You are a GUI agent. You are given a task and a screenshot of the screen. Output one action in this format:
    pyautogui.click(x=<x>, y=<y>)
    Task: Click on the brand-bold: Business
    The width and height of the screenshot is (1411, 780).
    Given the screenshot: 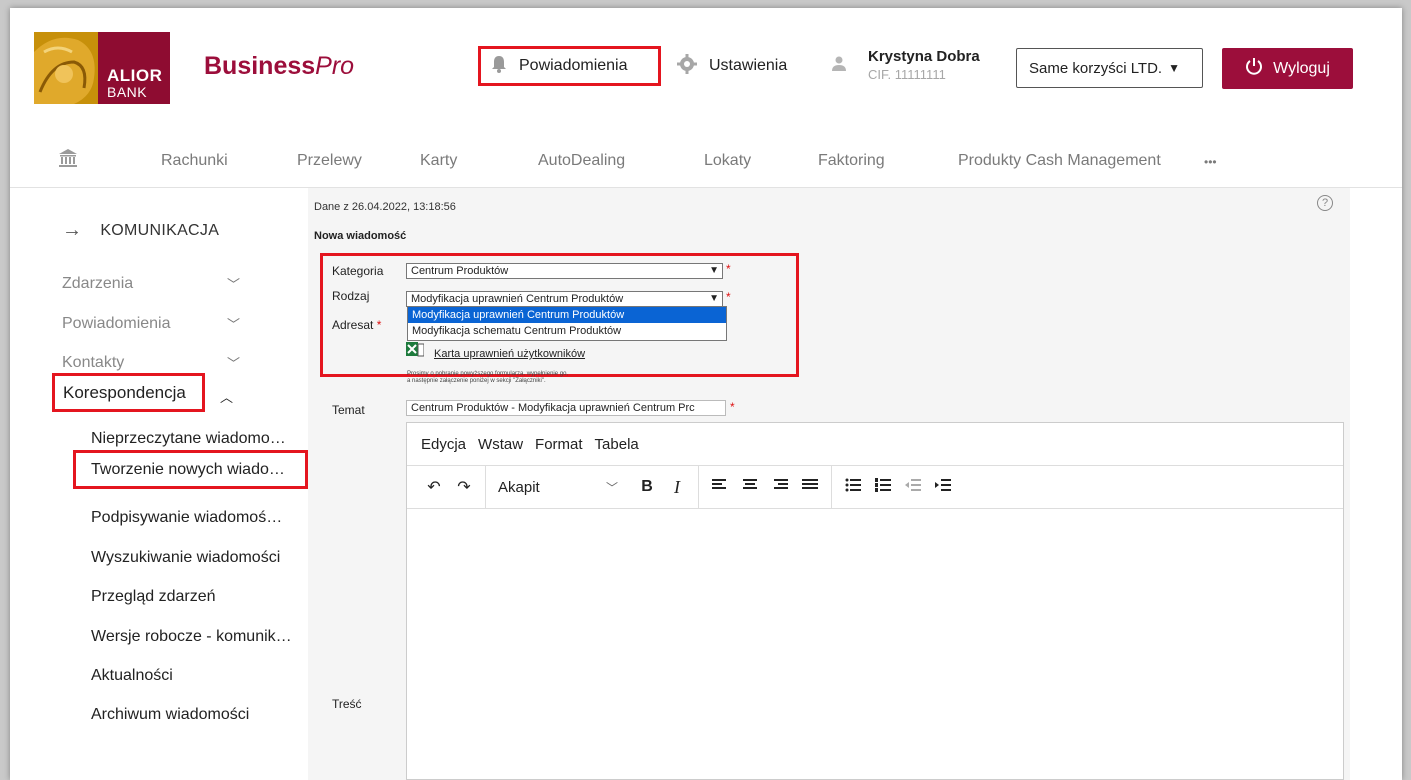 What is the action you would take?
    pyautogui.click(x=260, y=66)
    